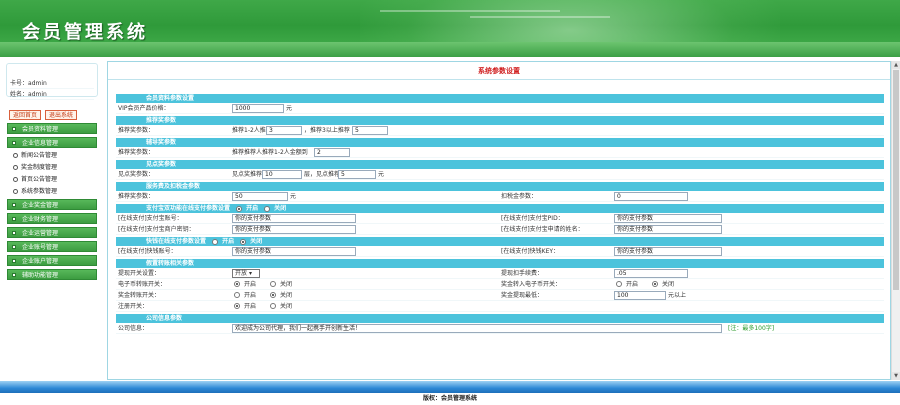 Image resolution: width=900 pixels, height=405 pixels. Describe the element at coordinates (282, 174) in the screenshot. I see `see-input-1: 10` at that location.